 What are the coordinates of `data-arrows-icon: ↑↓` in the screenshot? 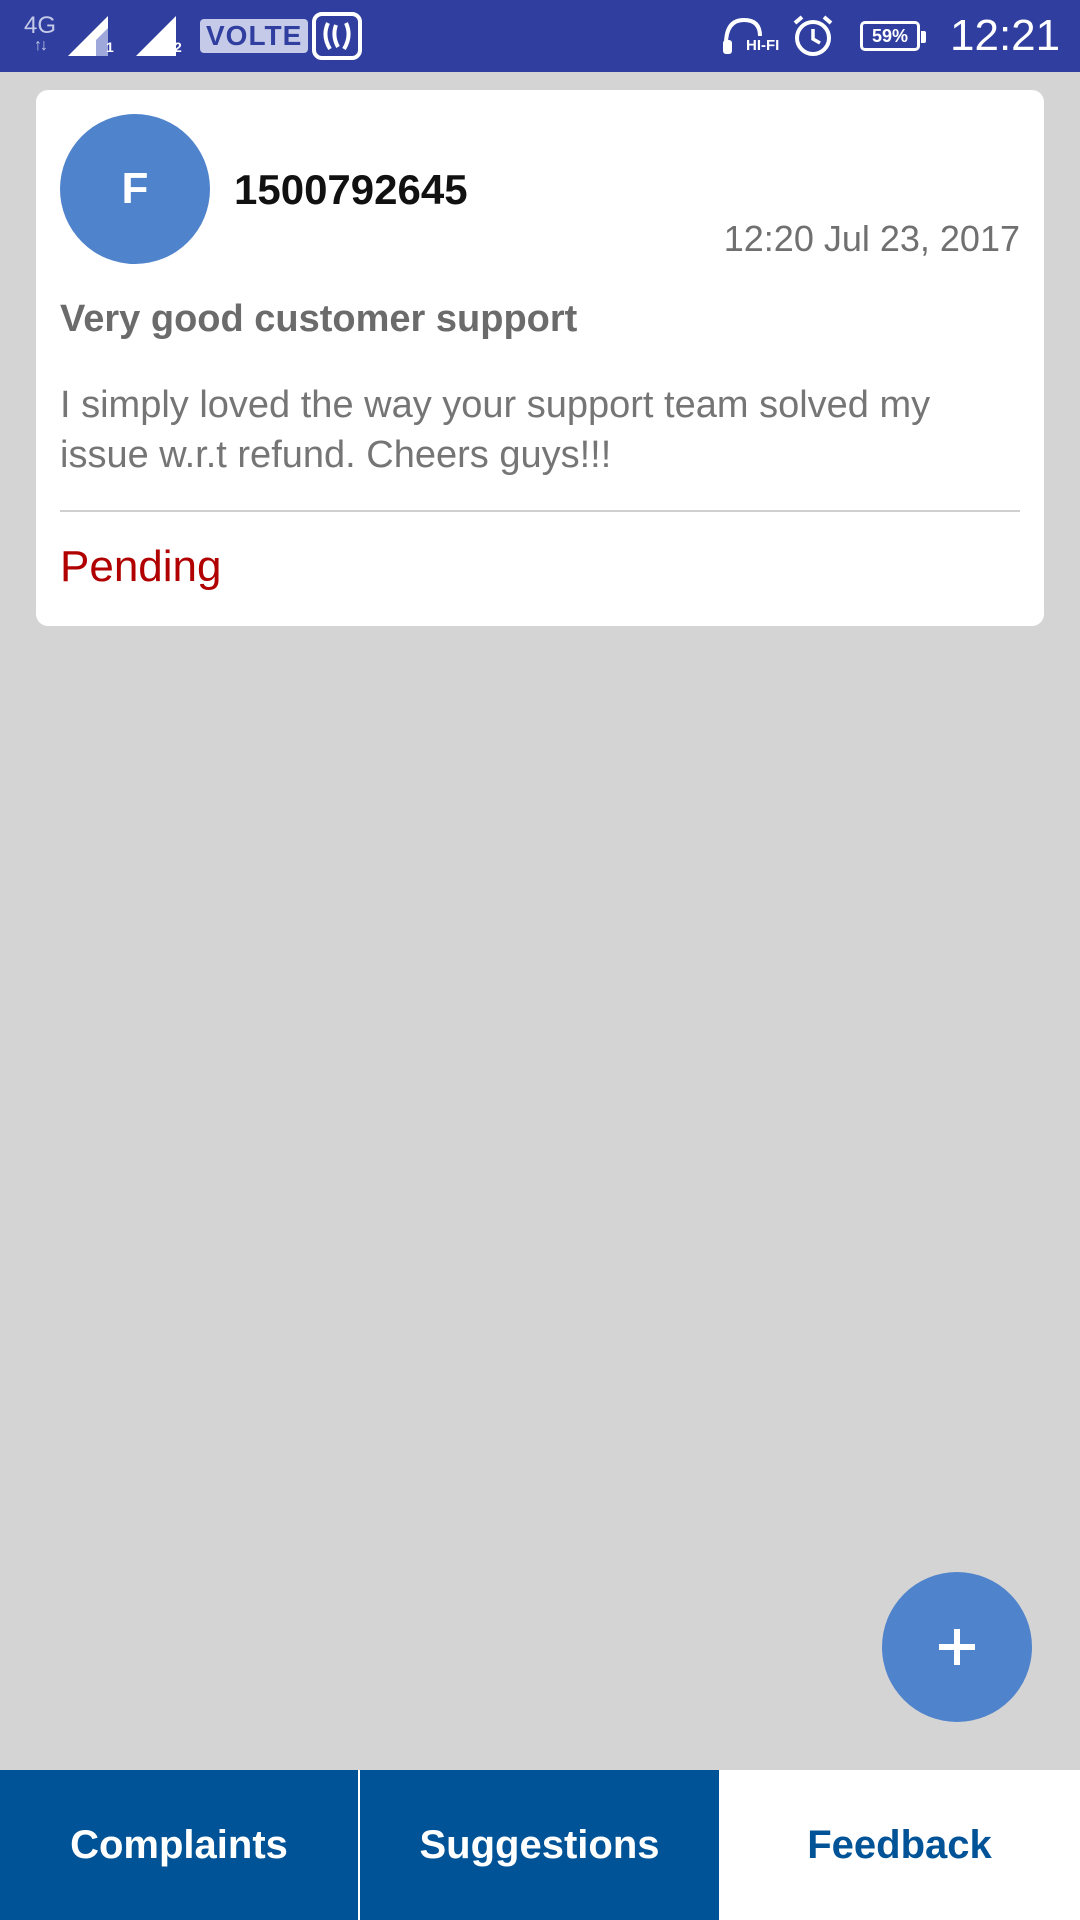 It's located at (41, 45).